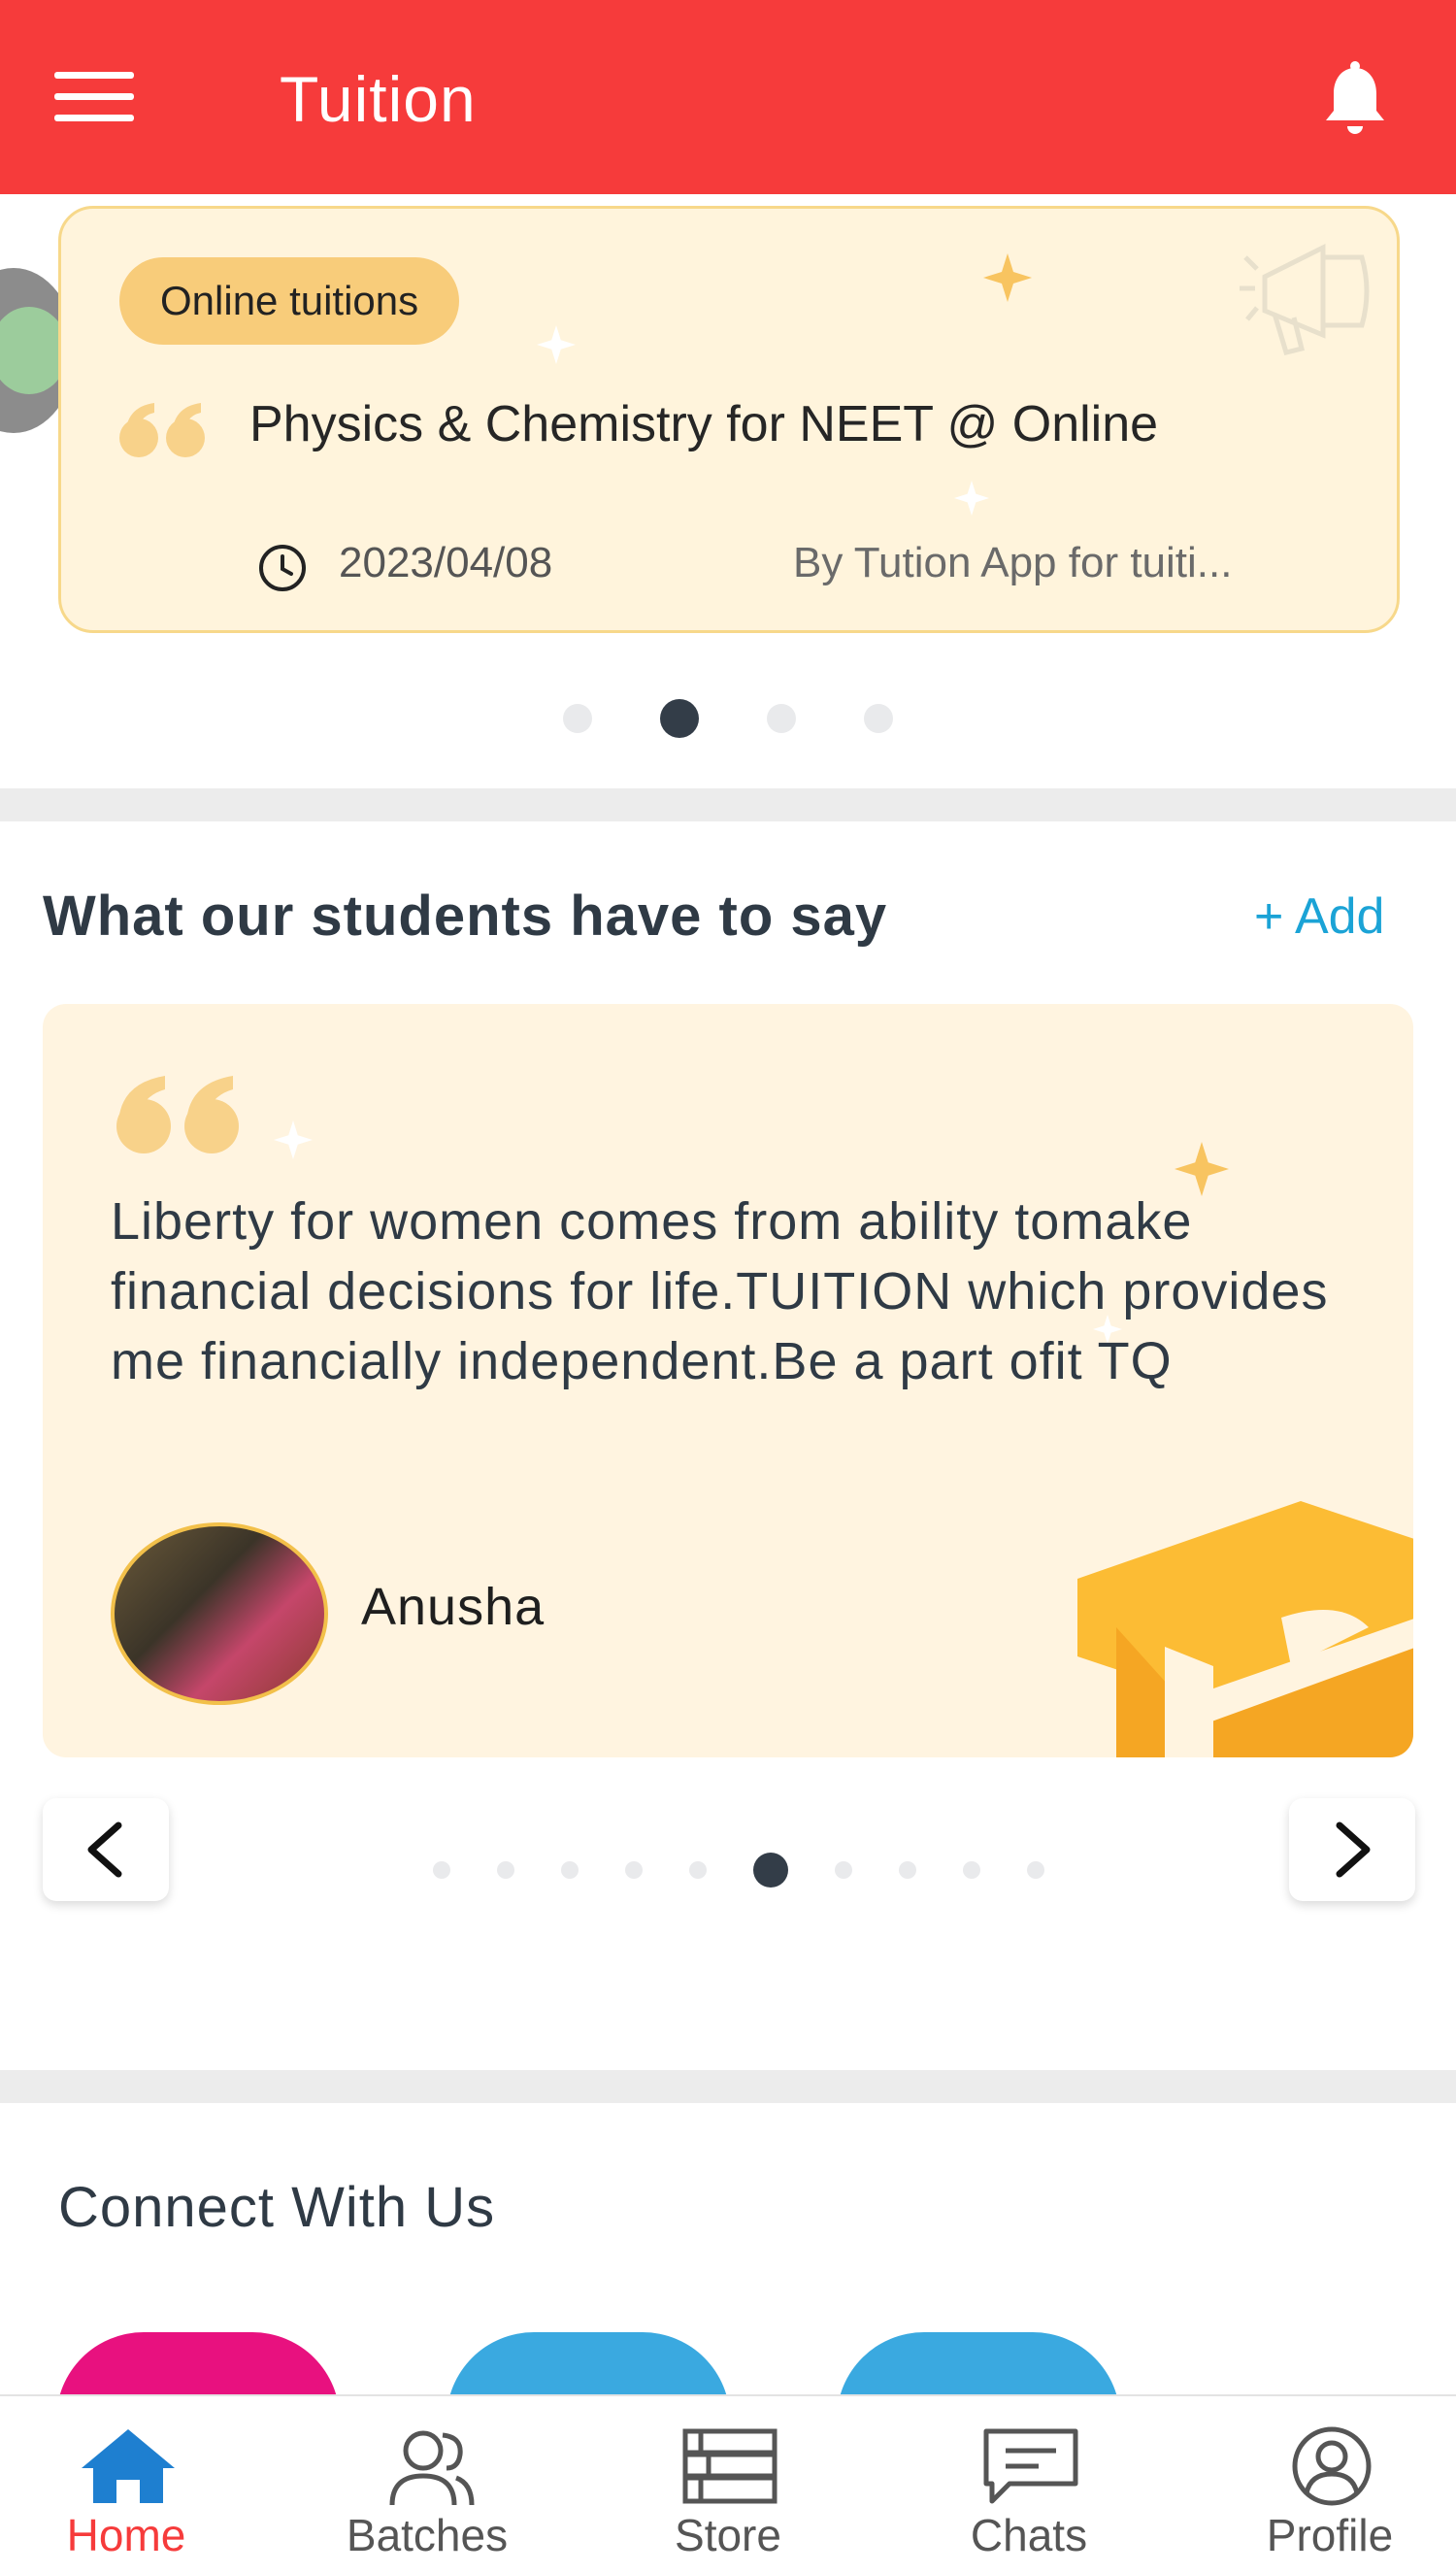 The image size is (1456, 2573). I want to click on announcement-tag: Online tuitions, so click(289, 301).